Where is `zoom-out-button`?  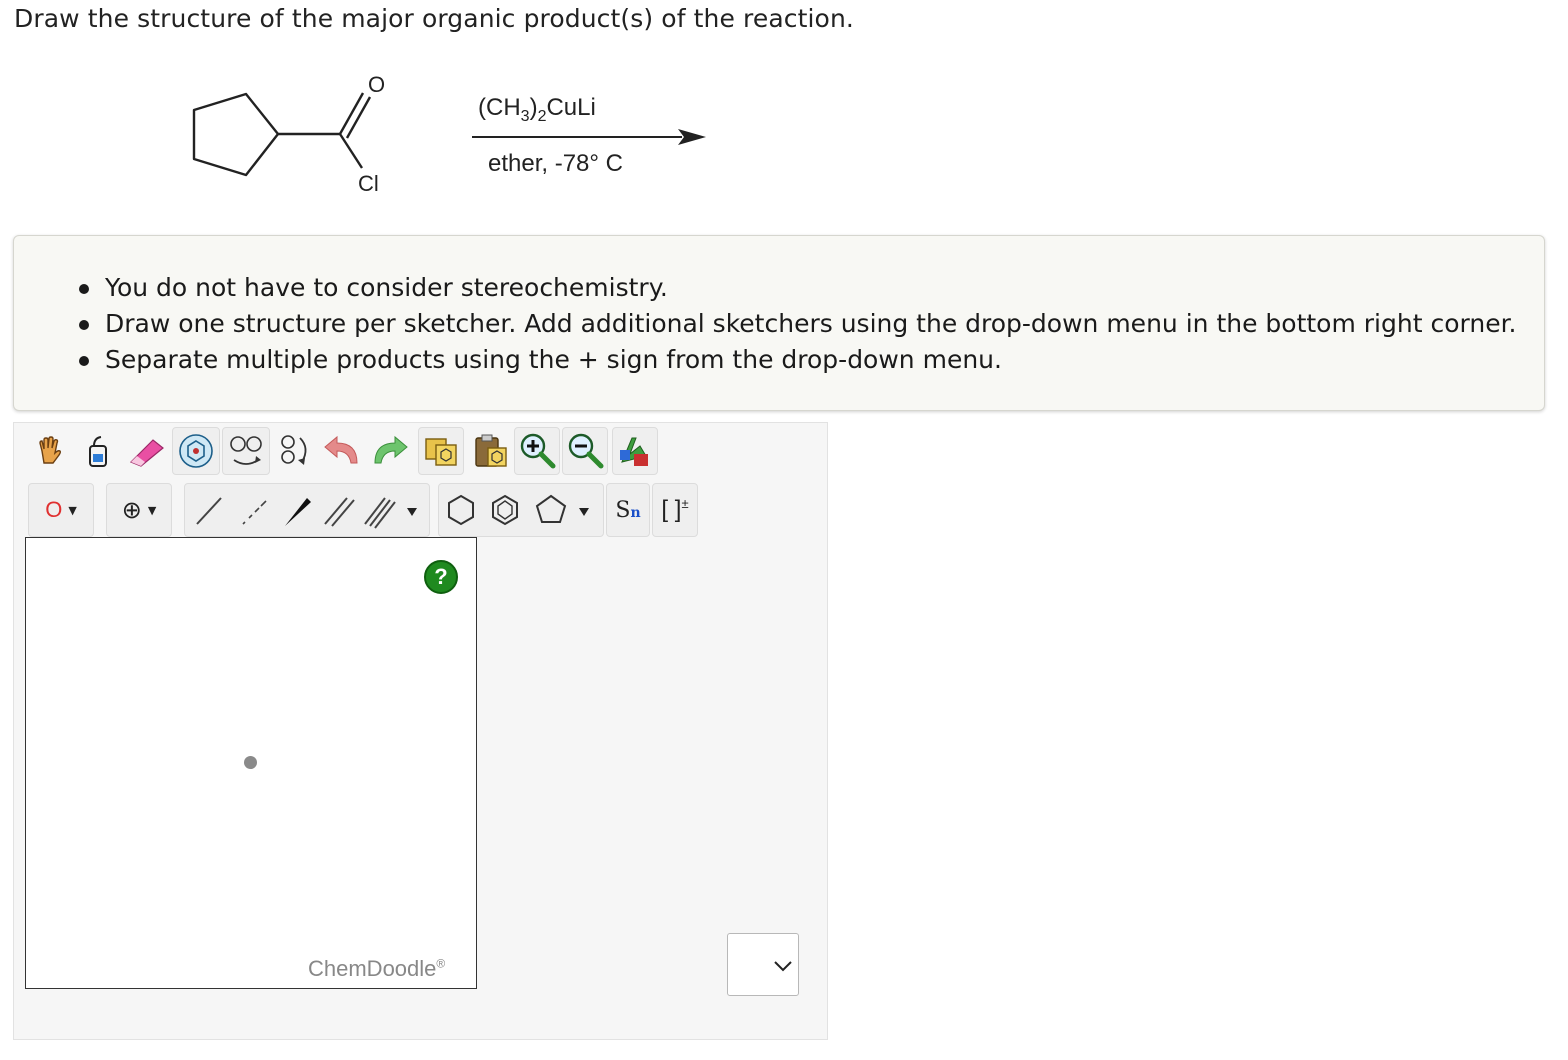
zoom-out-button is located at coordinates (585, 451).